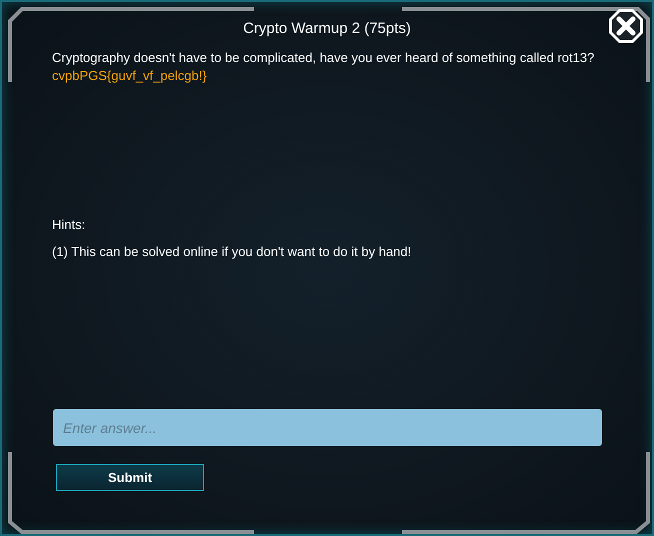 This screenshot has height=536, width=654. Describe the element at coordinates (130, 477) in the screenshot. I see `submit-button: Submit` at that location.